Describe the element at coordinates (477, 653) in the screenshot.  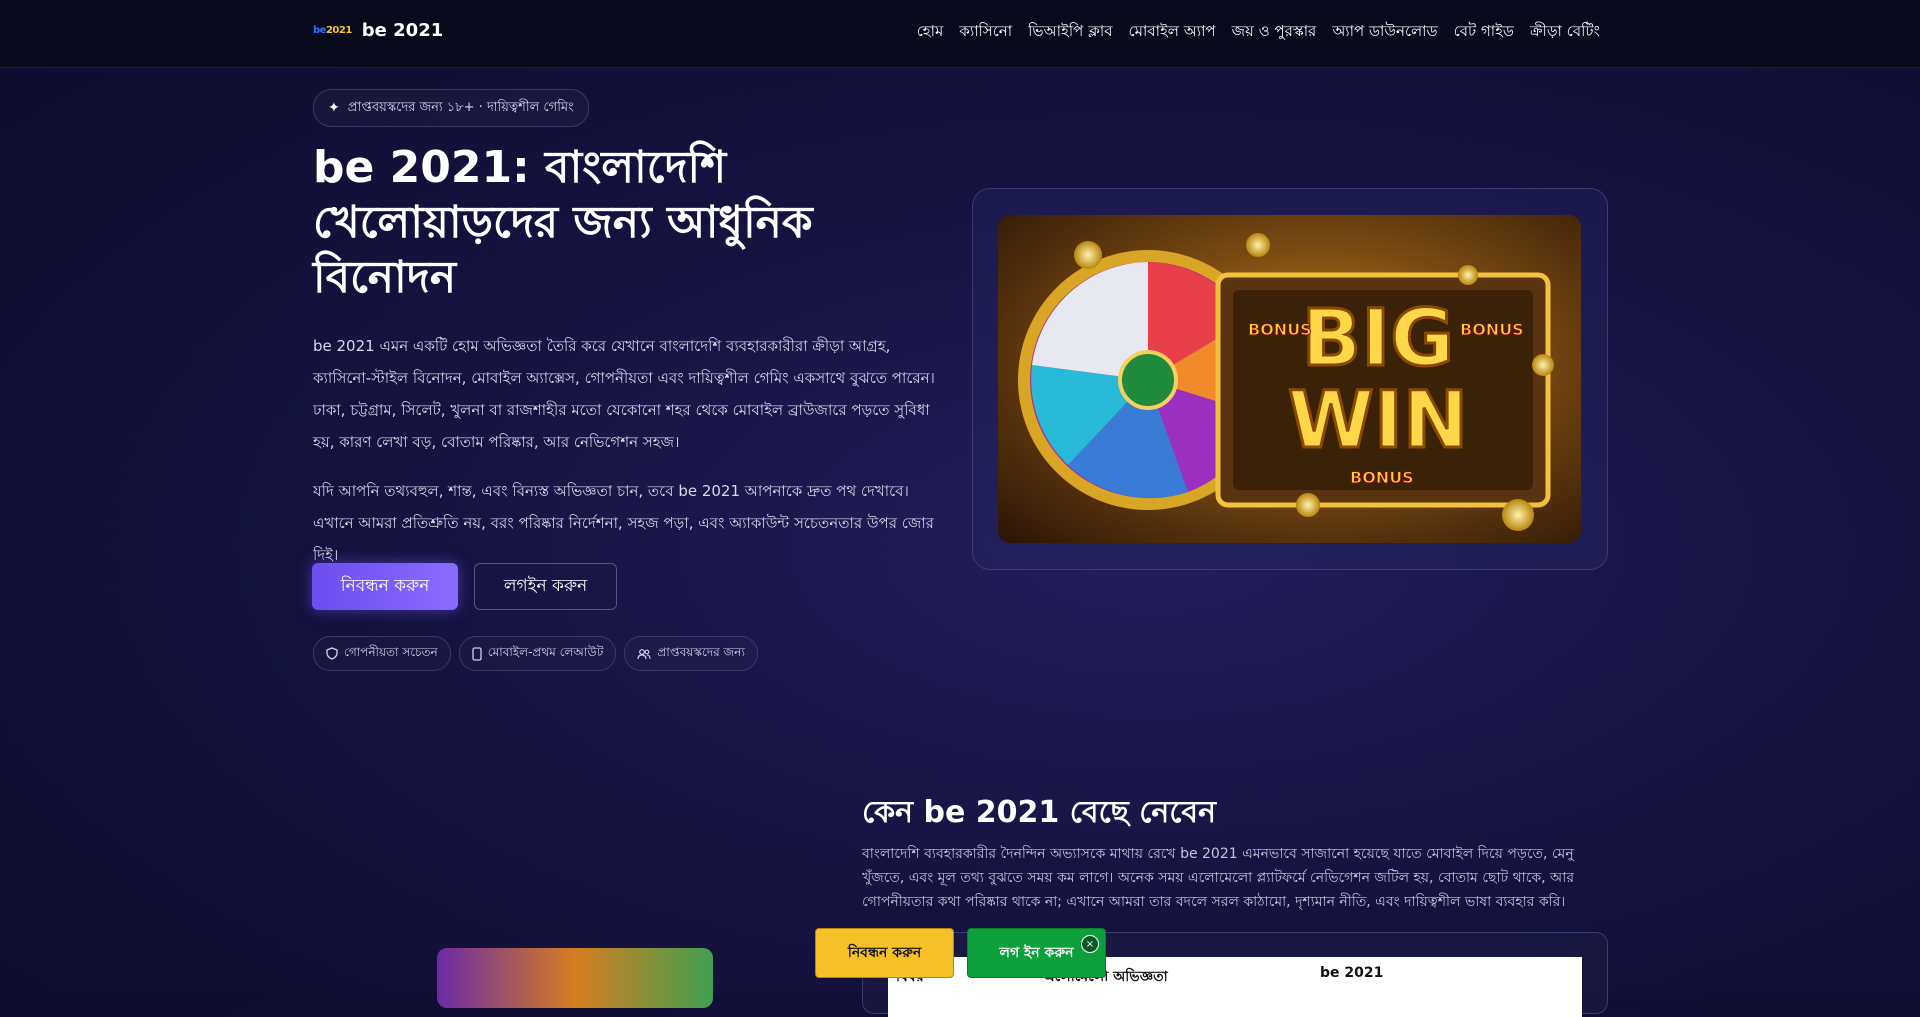
I see `mobile-icon` at that location.